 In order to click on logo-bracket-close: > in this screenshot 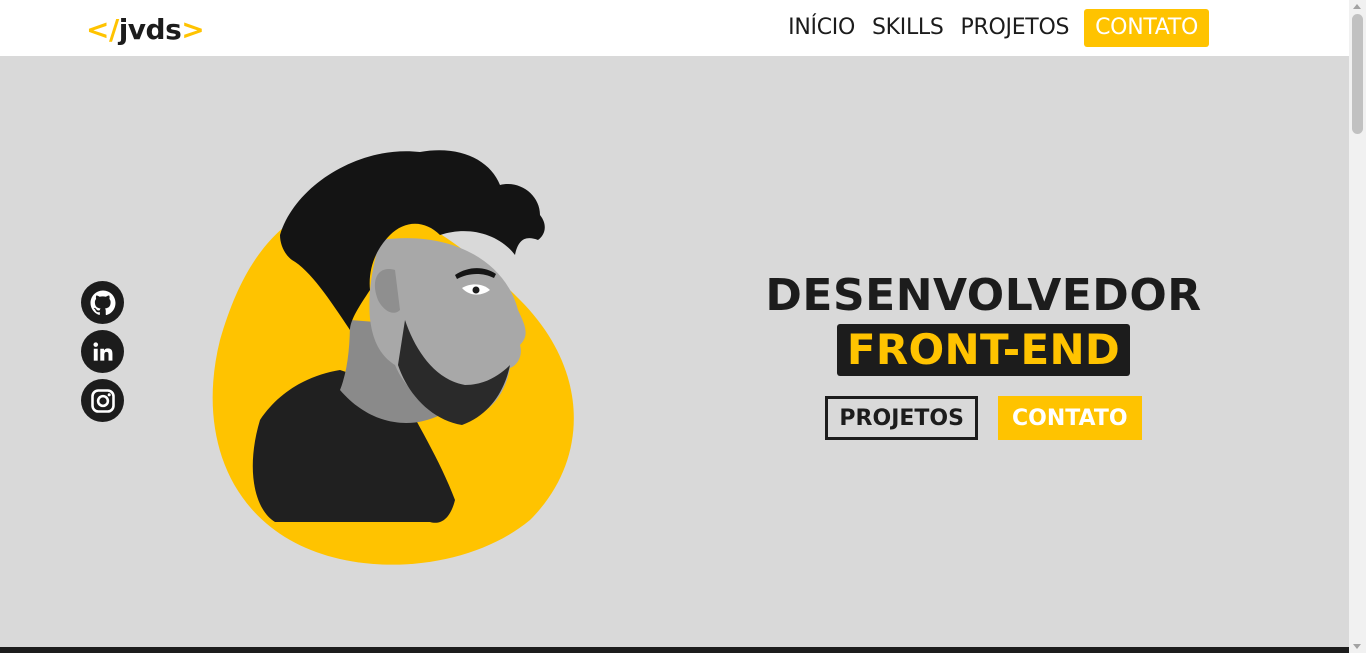, I will do `click(193, 29)`.